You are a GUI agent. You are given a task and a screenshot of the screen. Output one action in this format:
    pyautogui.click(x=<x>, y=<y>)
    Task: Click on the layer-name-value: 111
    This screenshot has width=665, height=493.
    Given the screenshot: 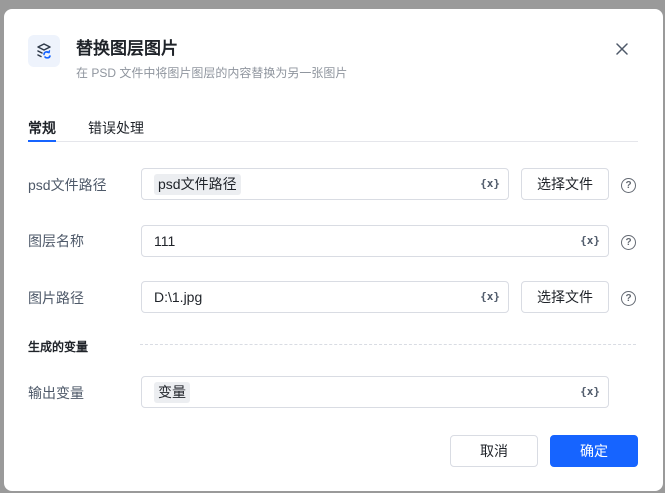 What is the action you would take?
    pyautogui.click(x=165, y=241)
    